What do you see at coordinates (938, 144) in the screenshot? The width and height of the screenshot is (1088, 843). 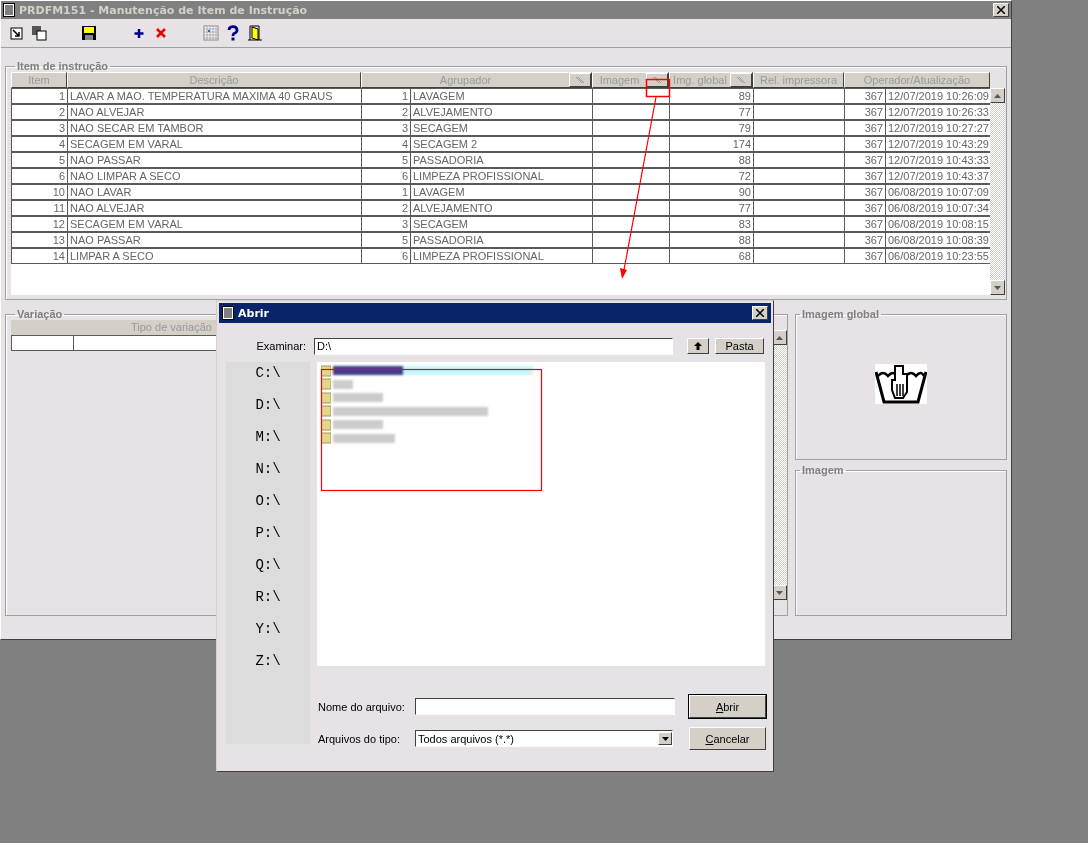 I see `table-cell: 12/07/2019 10:43:29` at bounding box center [938, 144].